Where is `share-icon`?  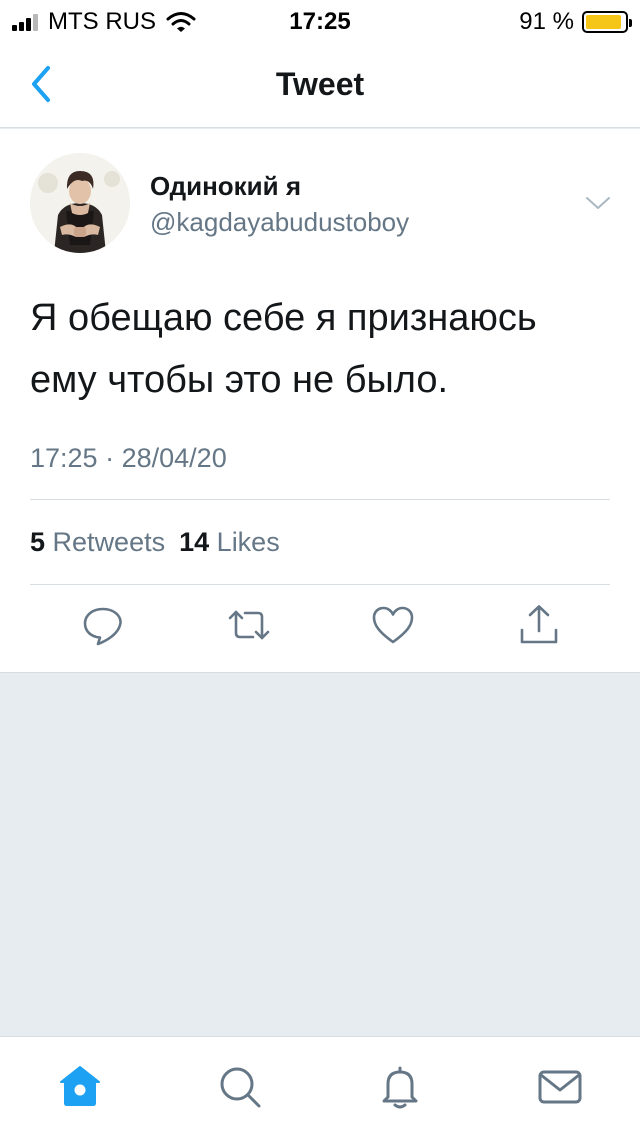
share-icon is located at coordinates (539, 624).